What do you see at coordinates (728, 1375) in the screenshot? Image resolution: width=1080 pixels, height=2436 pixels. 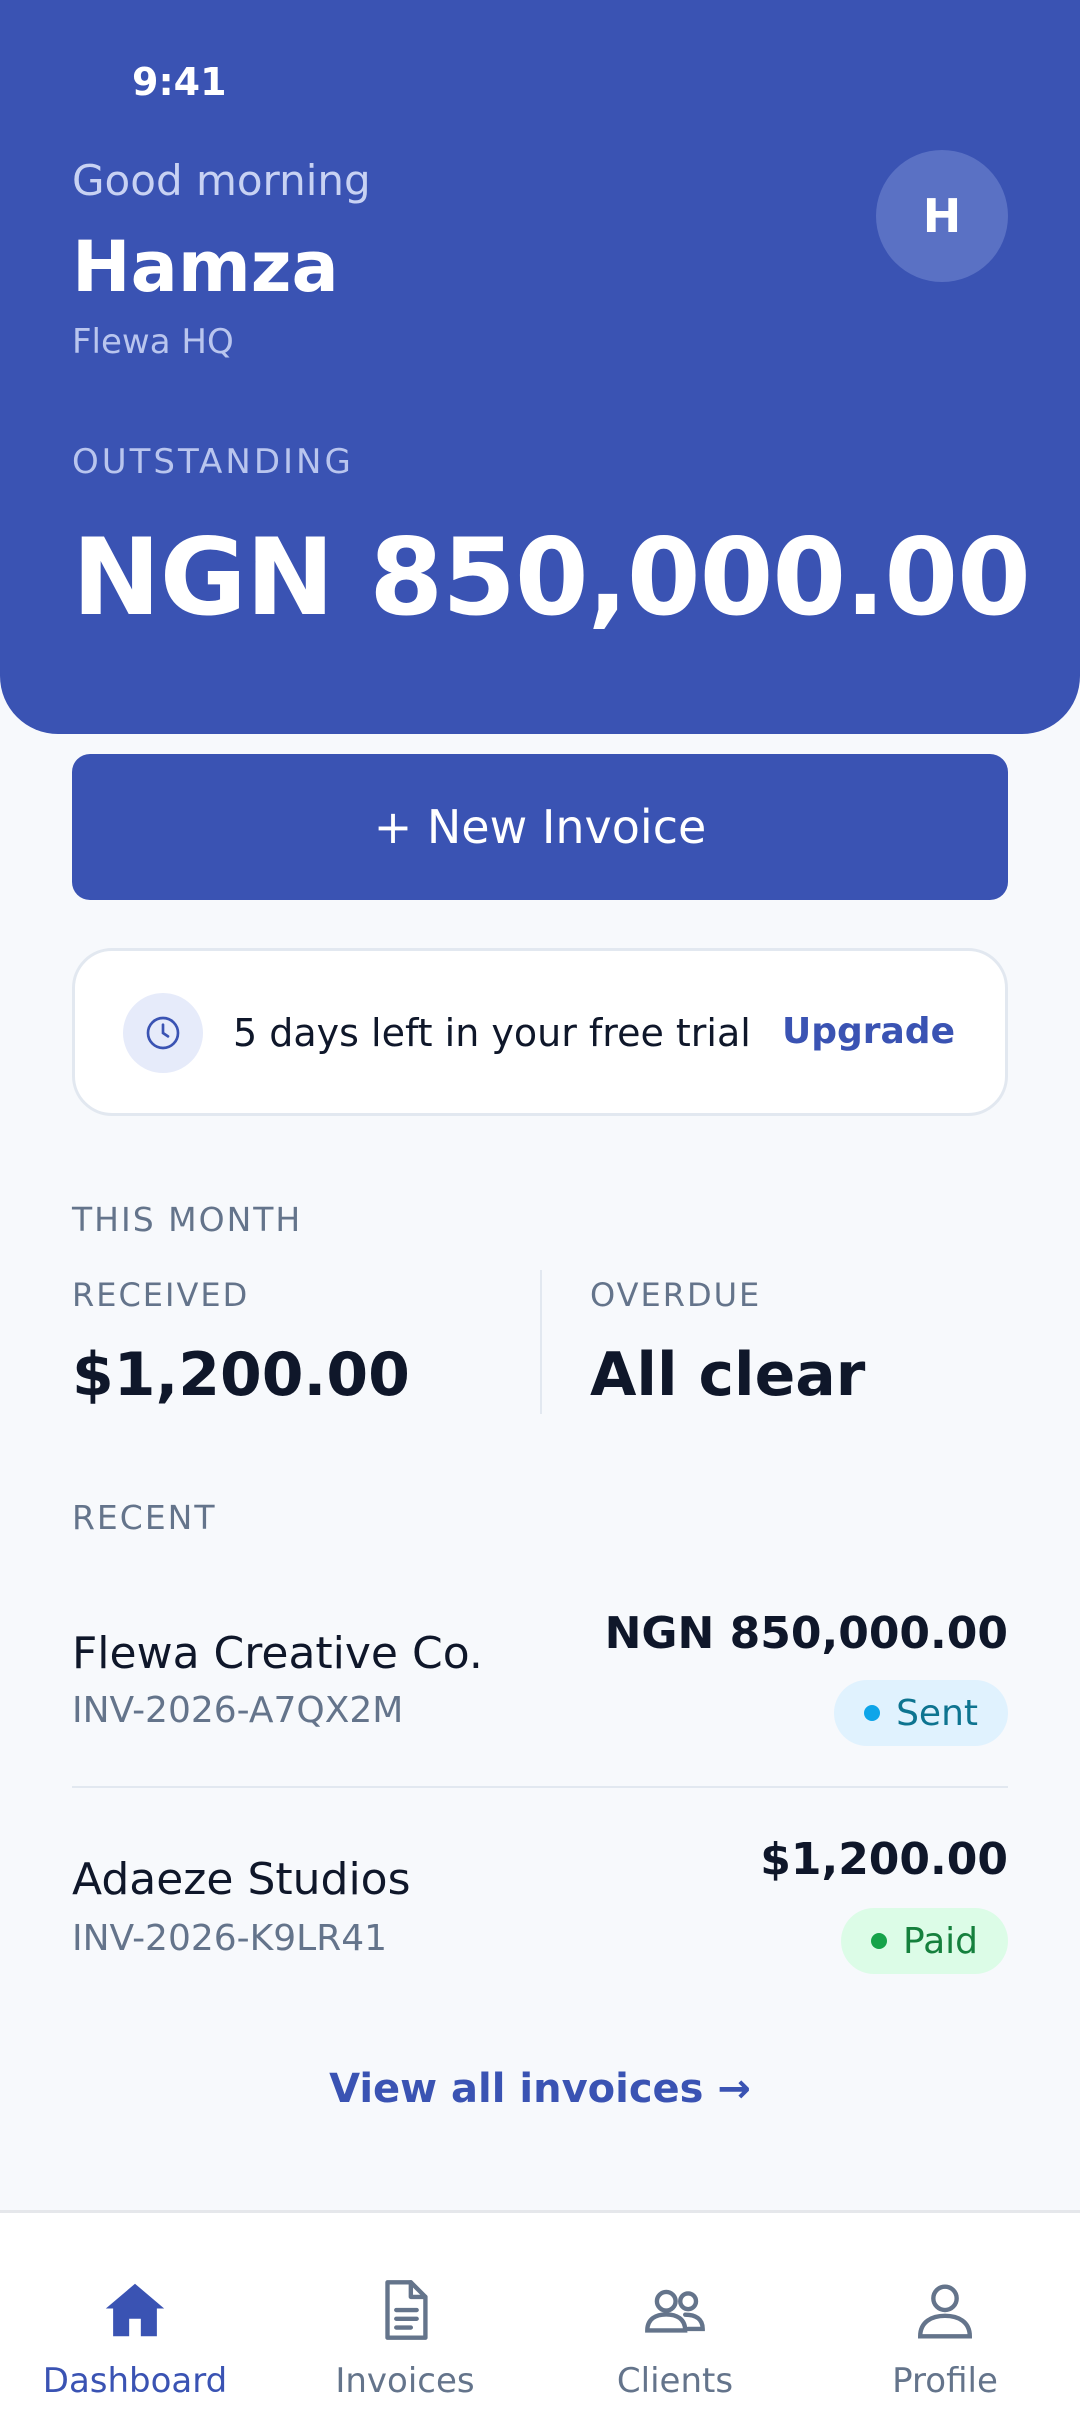 I see `overdue-value: All clear` at bounding box center [728, 1375].